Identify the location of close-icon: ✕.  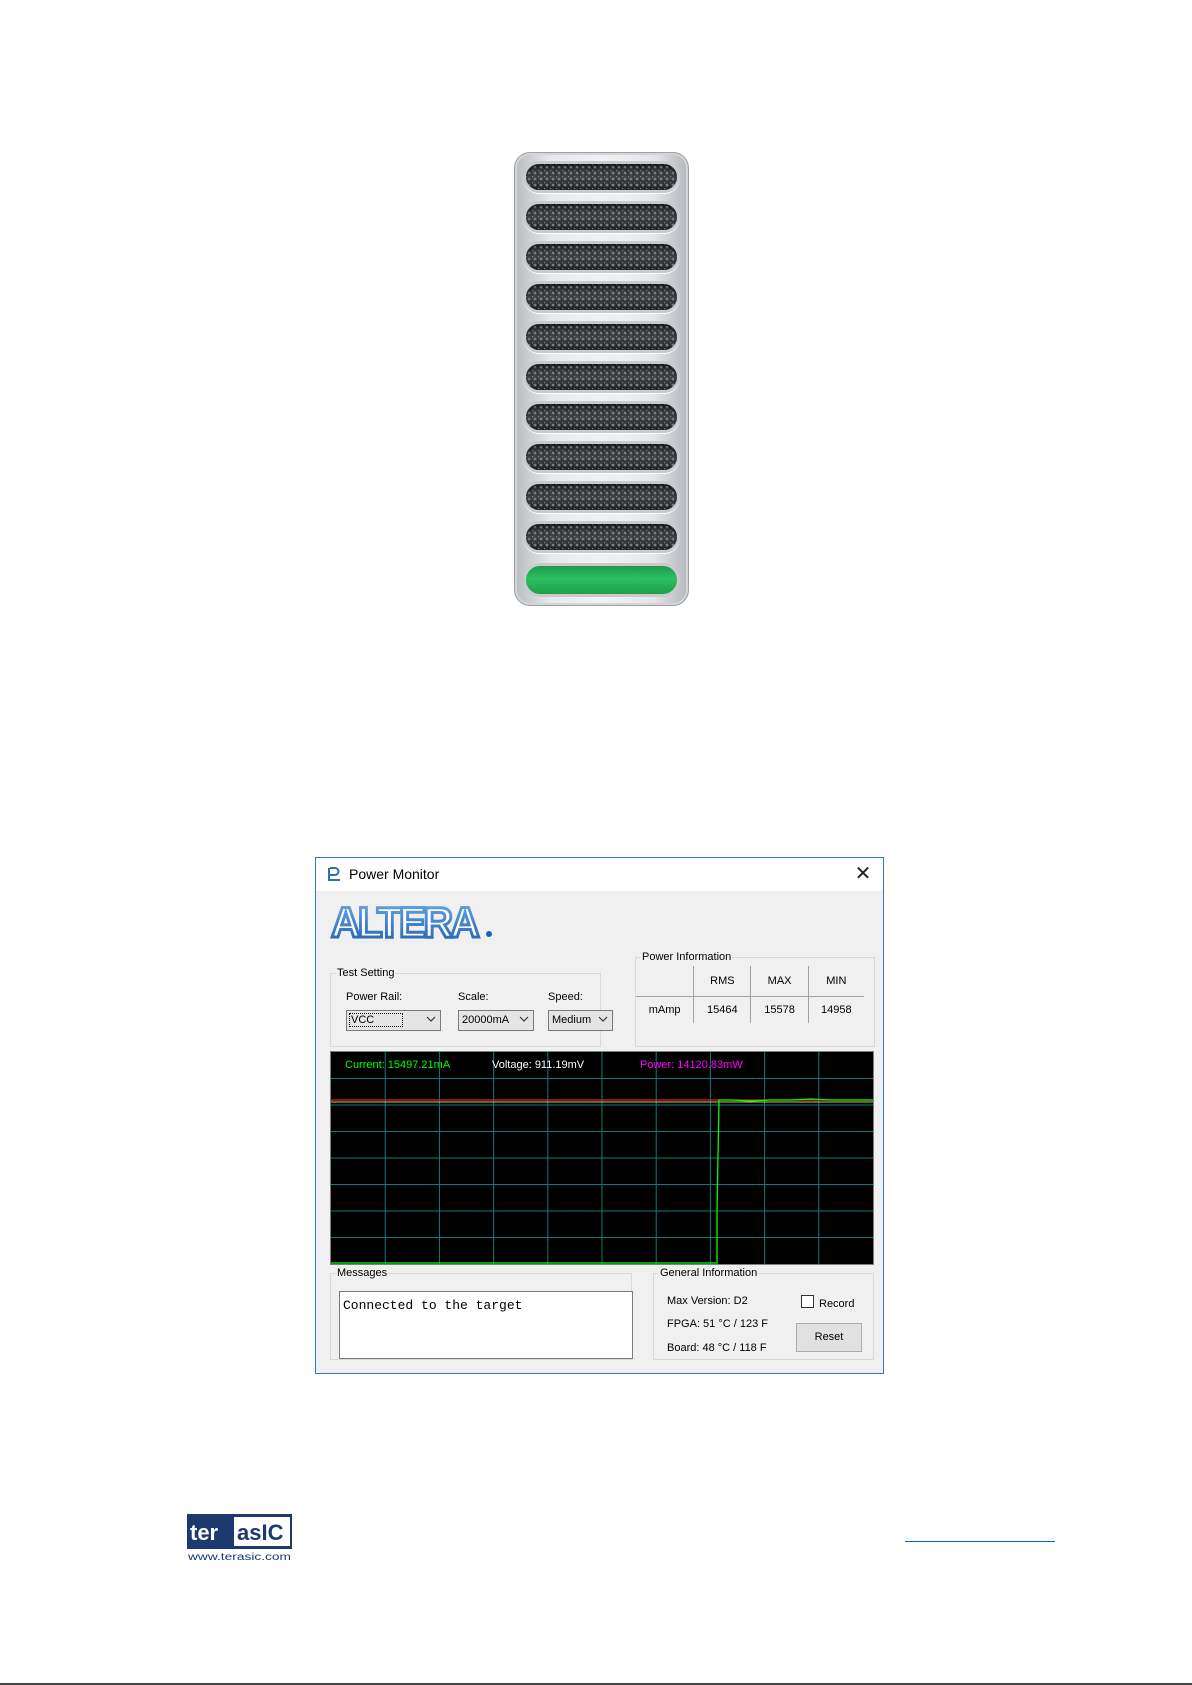
(863, 874).